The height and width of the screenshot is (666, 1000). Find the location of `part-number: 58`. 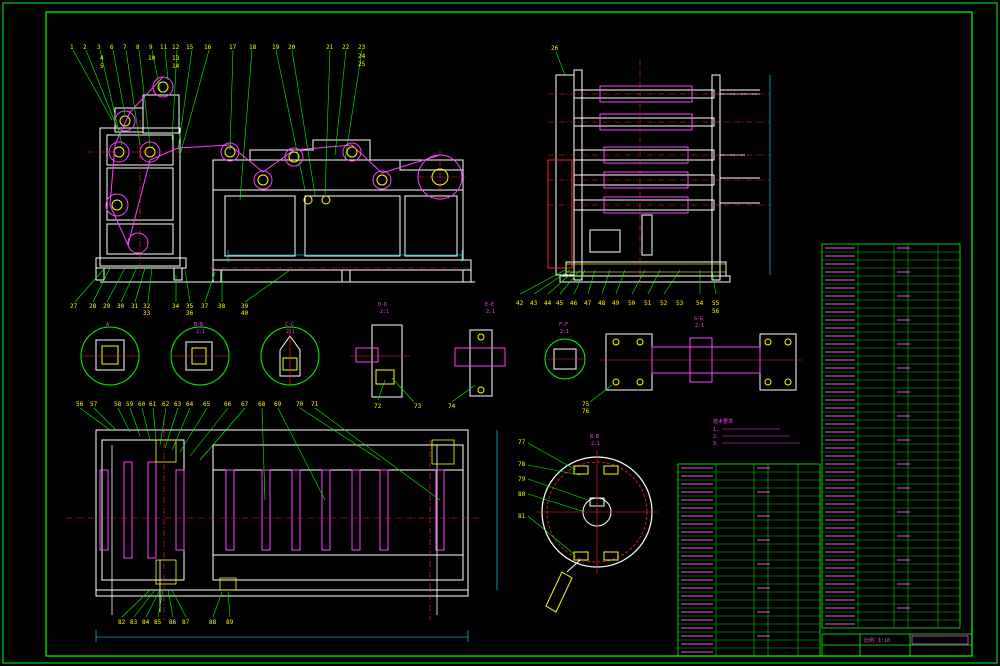

part-number: 58 is located at coordinates (118, 404).